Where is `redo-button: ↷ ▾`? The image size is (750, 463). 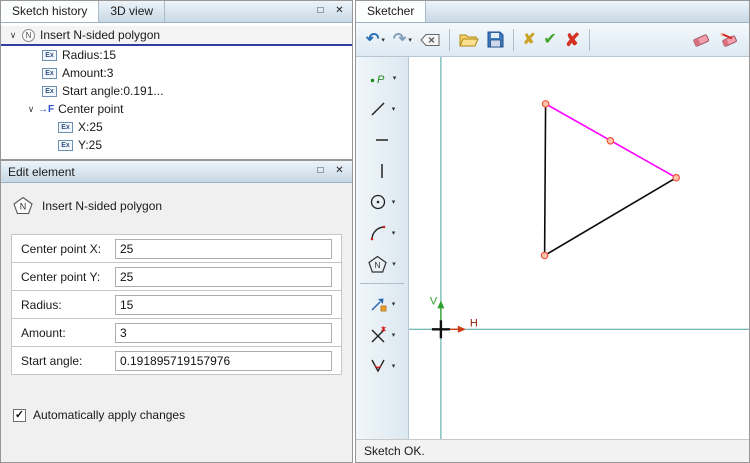
redo-button: ↷ ▾ is located at coordinates (402, 40).